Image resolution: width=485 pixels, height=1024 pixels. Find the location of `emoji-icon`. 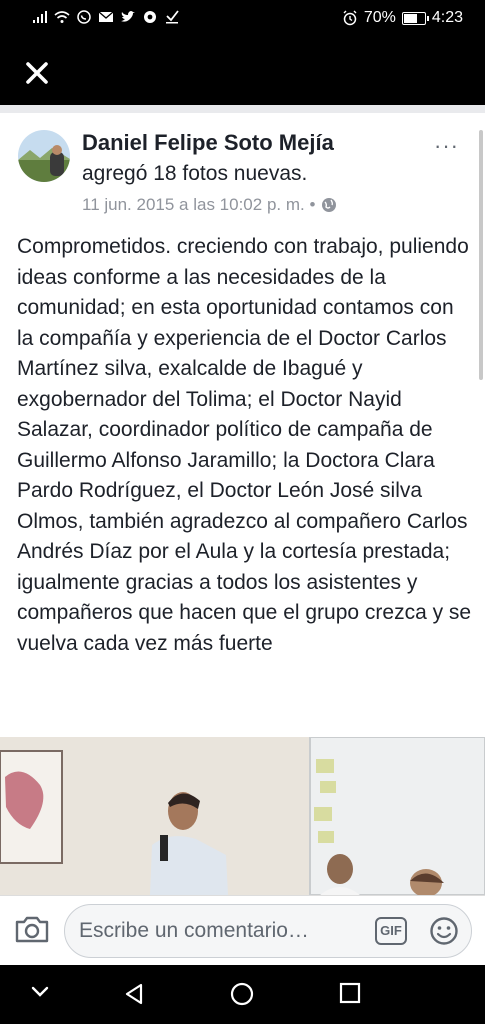

emoji-icon is located at coordinates (444, 931).